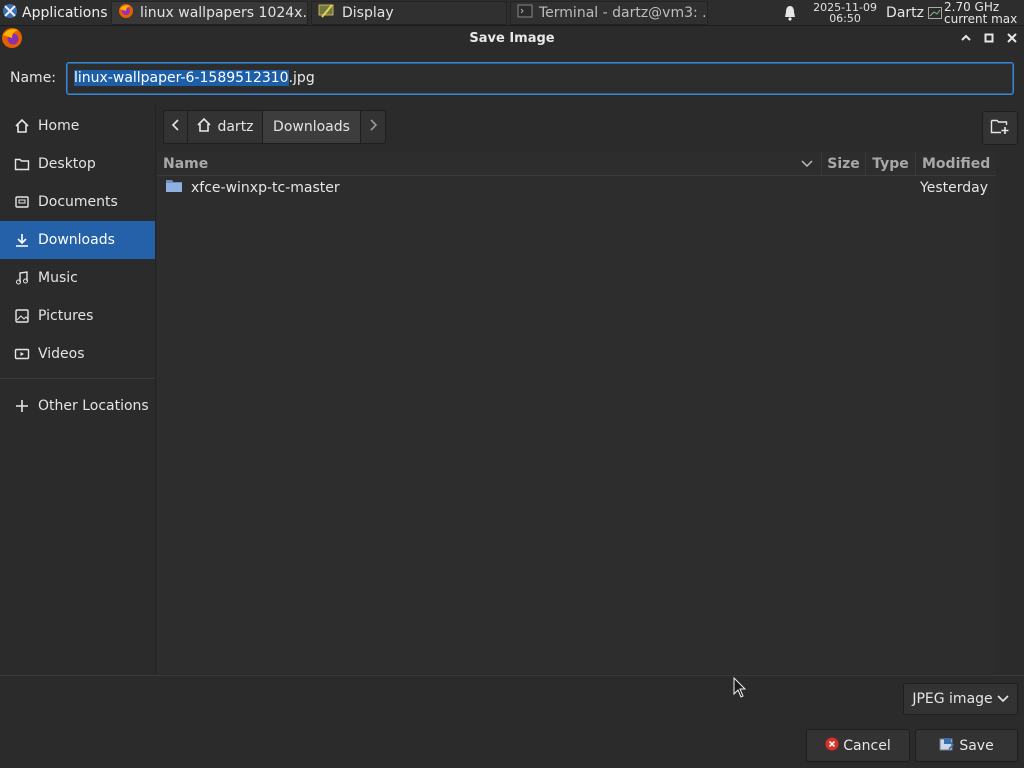 This screenshot has height=768, width=1024. I want to click on sidebar-item-label: Other Locations, so click(93, 406).